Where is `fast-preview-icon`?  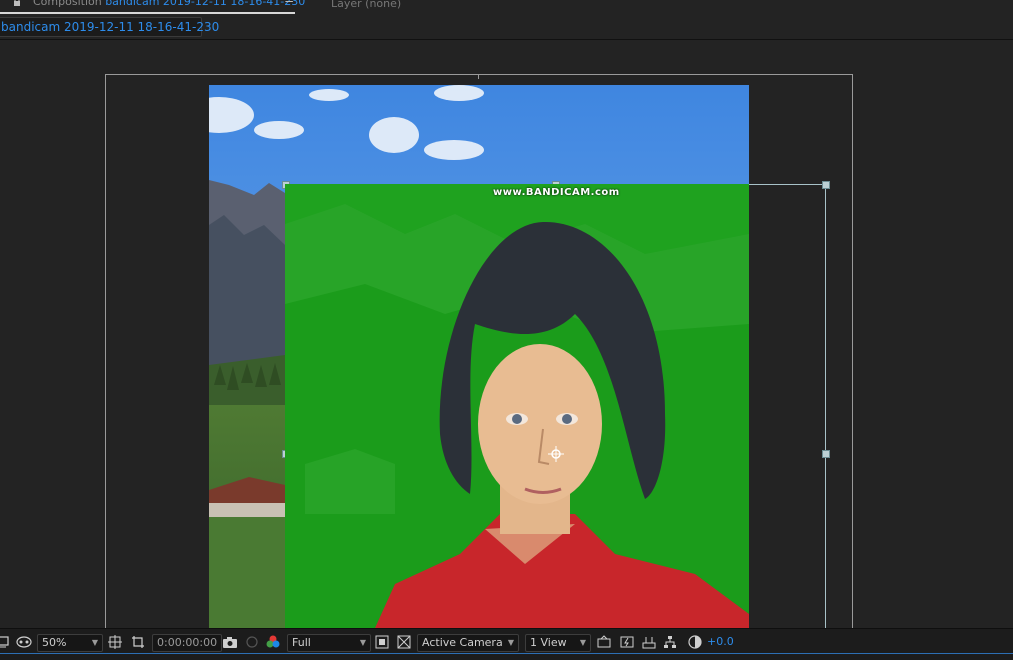
fast-preview-icon is located at coordinates (627, 642).